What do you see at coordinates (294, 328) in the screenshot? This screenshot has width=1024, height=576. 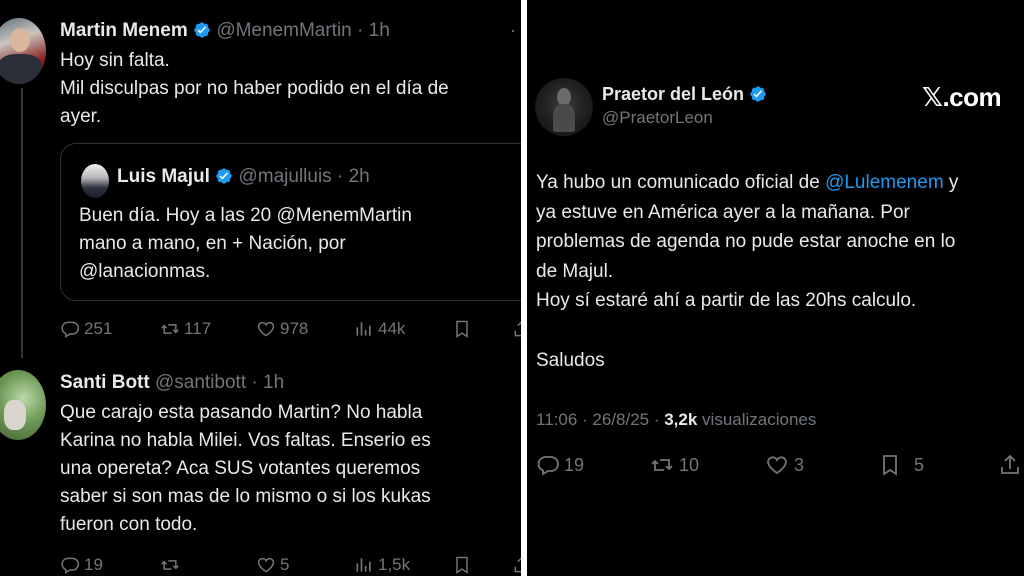 I see `like-count: 978` at bounding box center [294, 328].